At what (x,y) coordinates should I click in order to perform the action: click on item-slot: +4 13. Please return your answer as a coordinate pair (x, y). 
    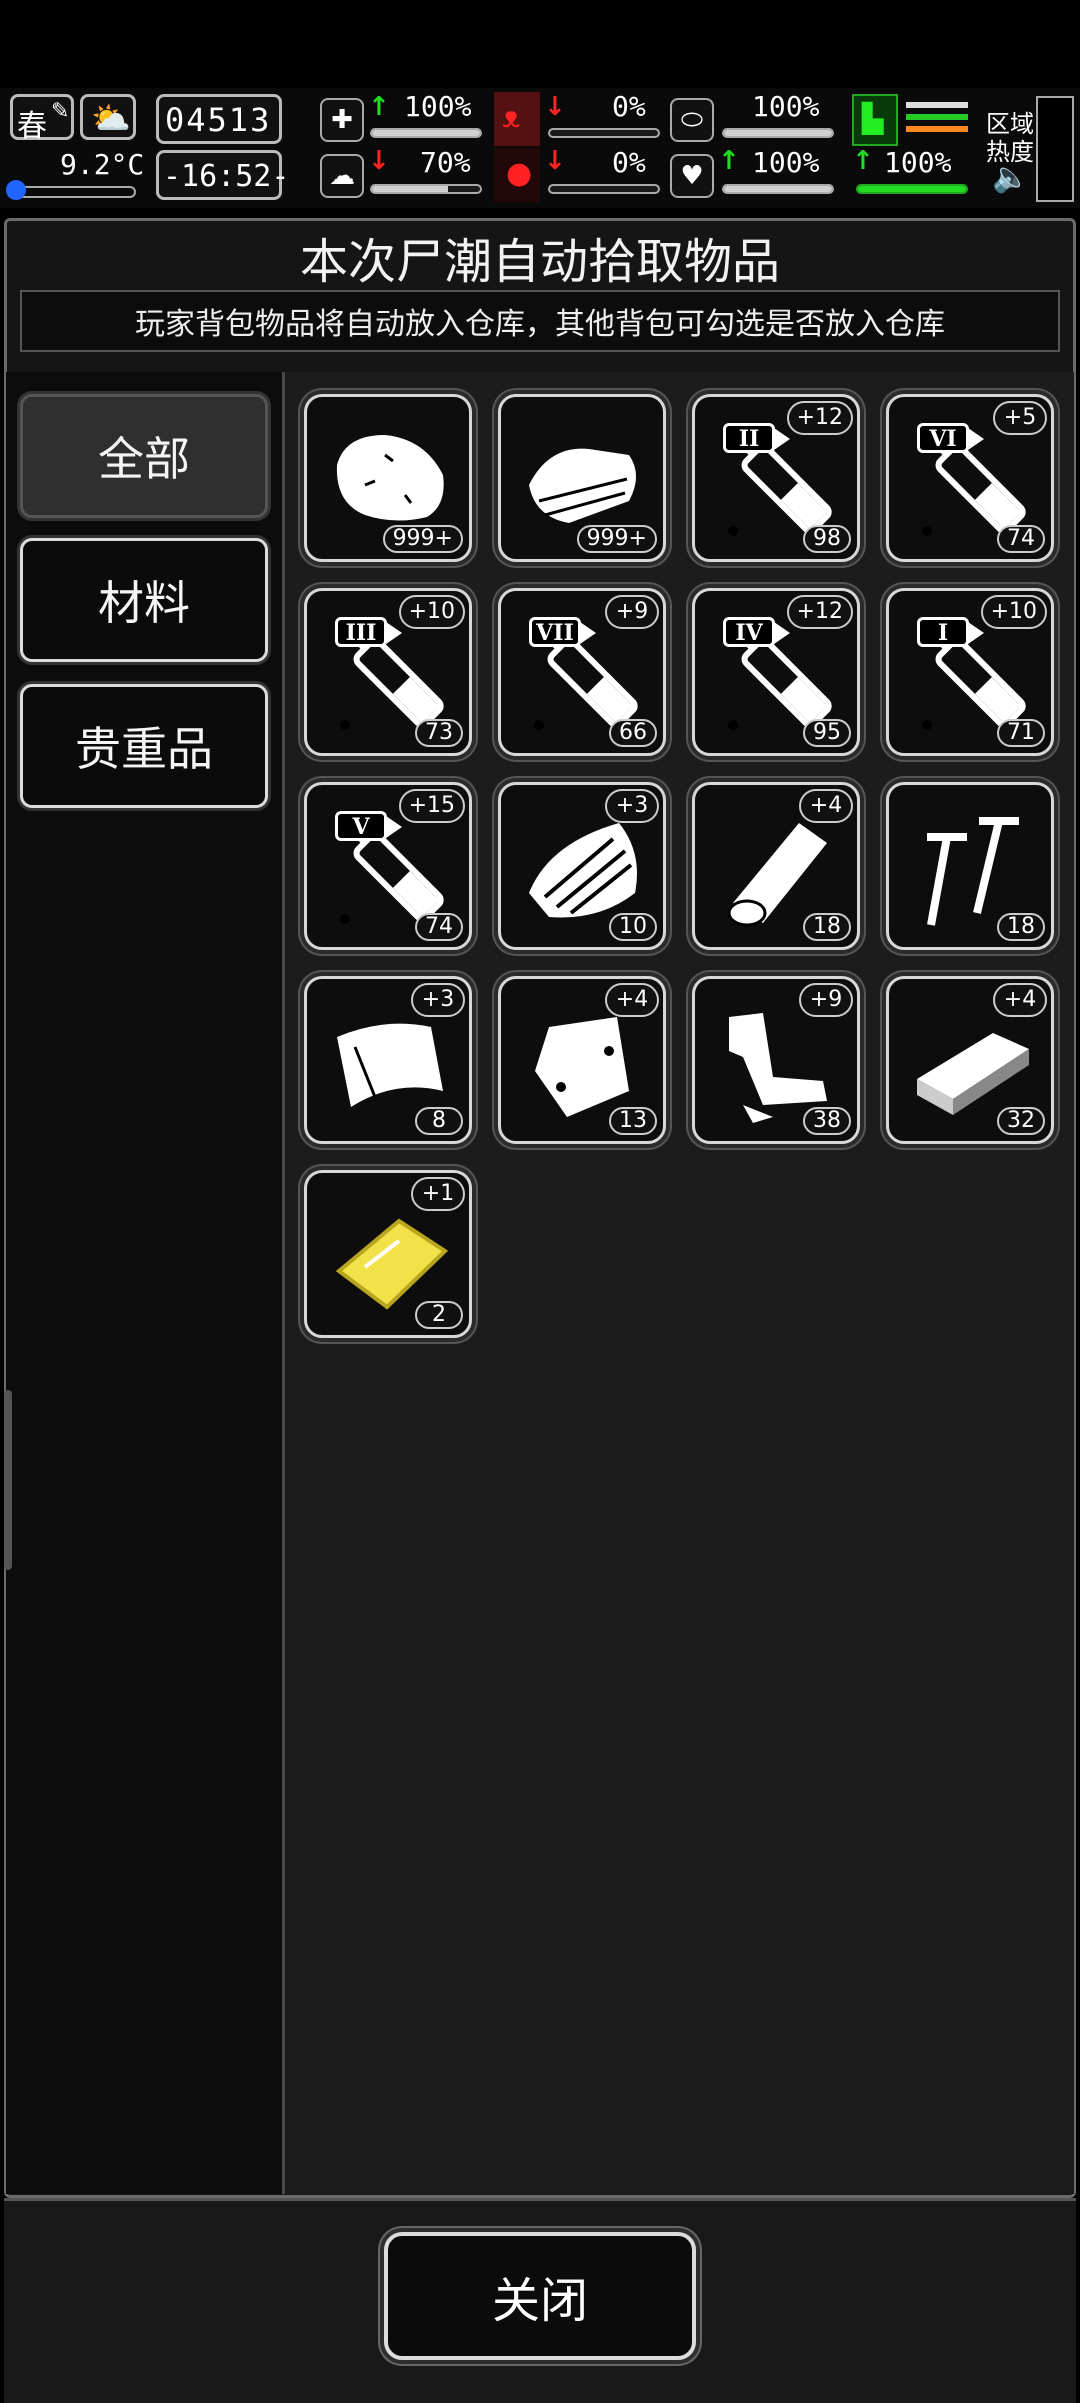
    Looking at the image, I should click on (582, 1060).